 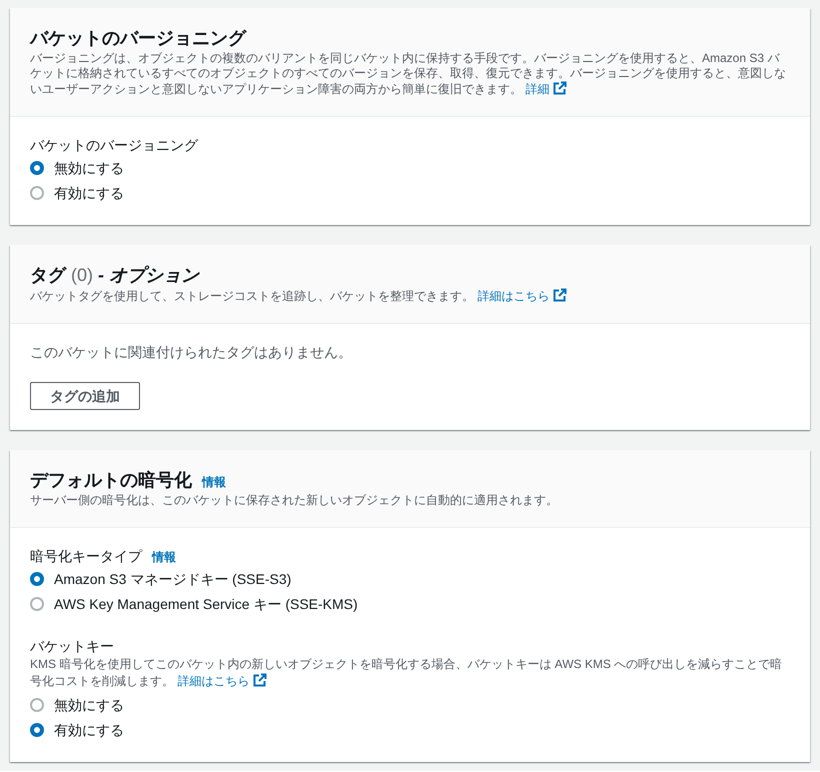 I want to click on section-description: サーバー側の暗号化は、このバケットに保存された新しいオブジェクトに自動的に適用されます。, so click(x=294, y=500).